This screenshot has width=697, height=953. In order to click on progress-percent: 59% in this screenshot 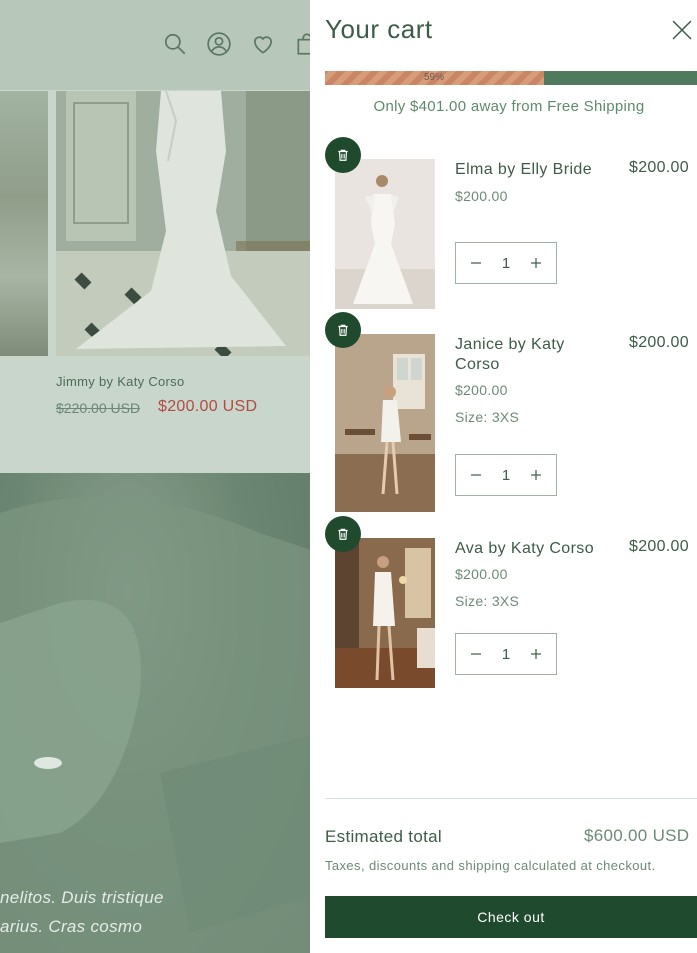, I will do `click(433, 77)`.